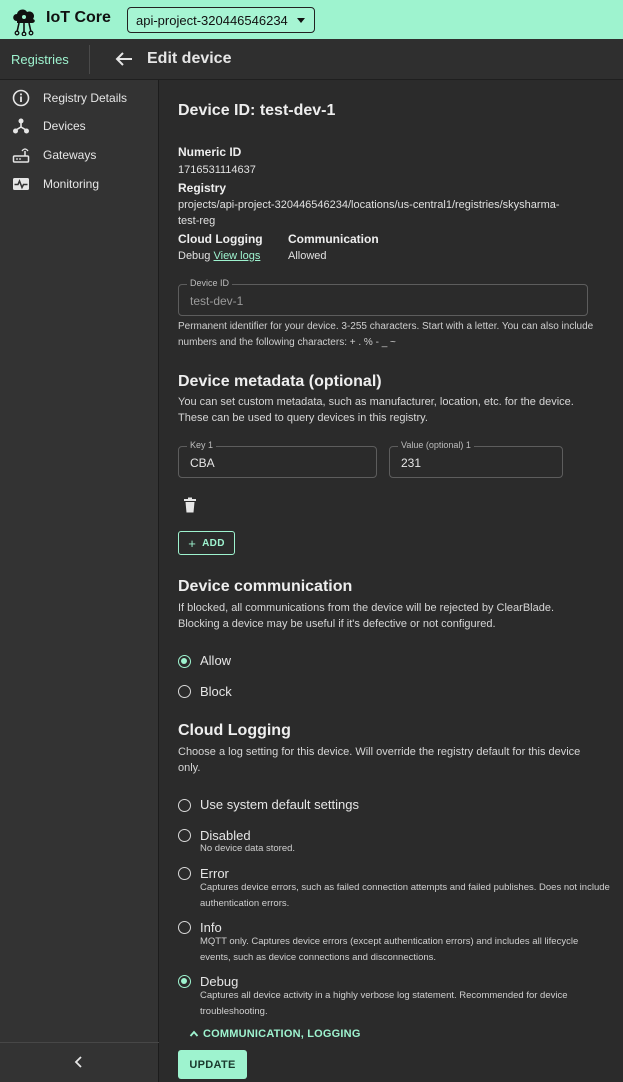  I want to click on sidebar-item-label: Devices, so click(64, 126).